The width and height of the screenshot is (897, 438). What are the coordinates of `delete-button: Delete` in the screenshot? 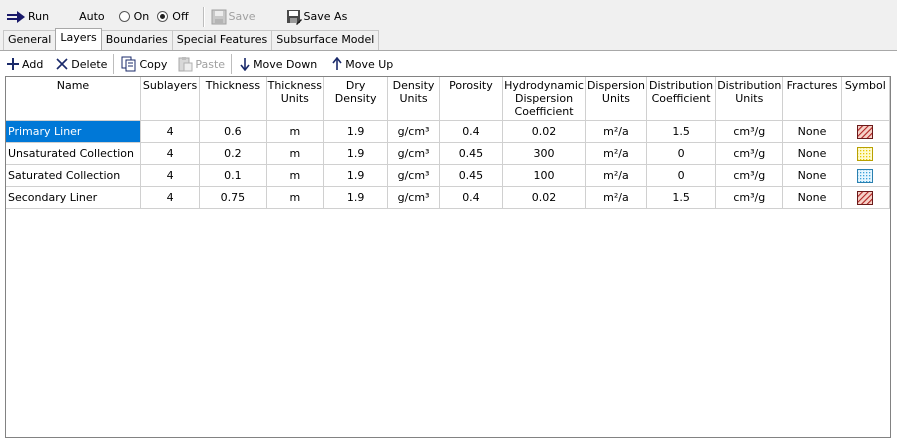 It's located at (81, 64).